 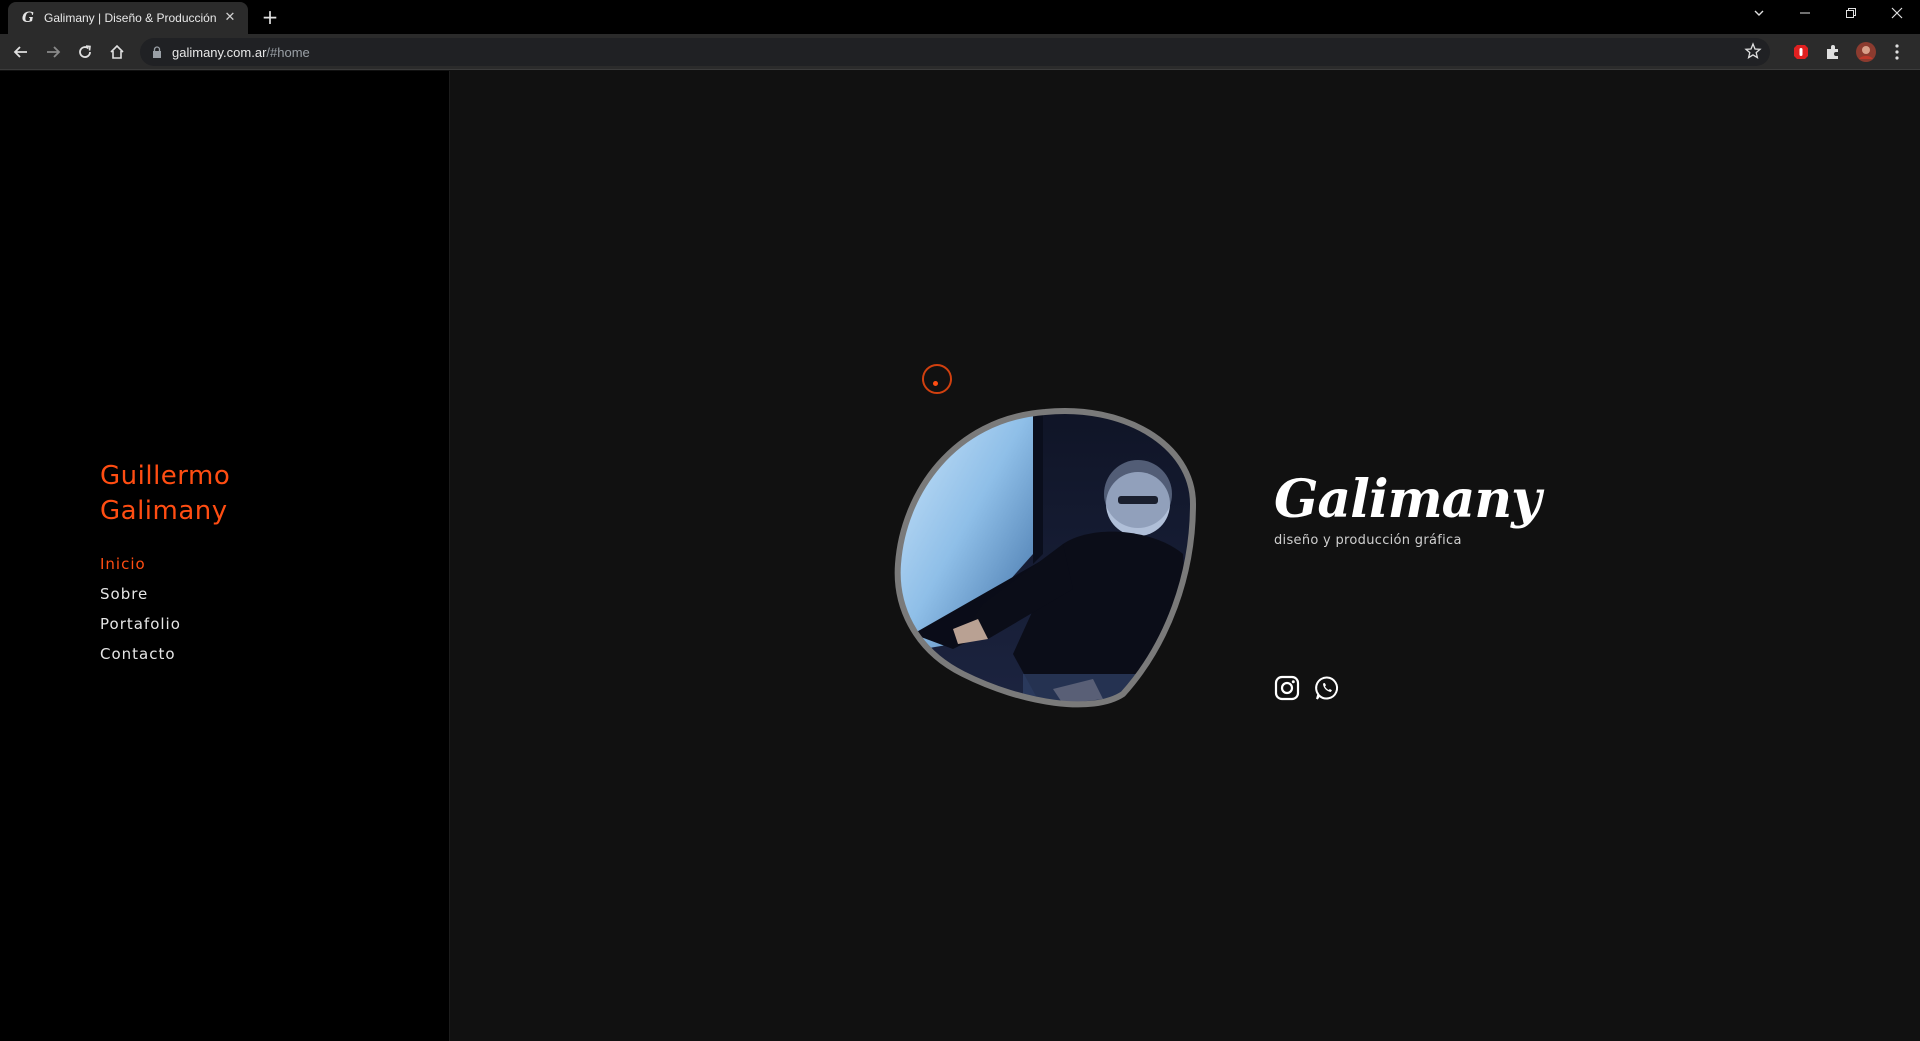 I want to click on profile-photo, so click(x=1045, y=558).